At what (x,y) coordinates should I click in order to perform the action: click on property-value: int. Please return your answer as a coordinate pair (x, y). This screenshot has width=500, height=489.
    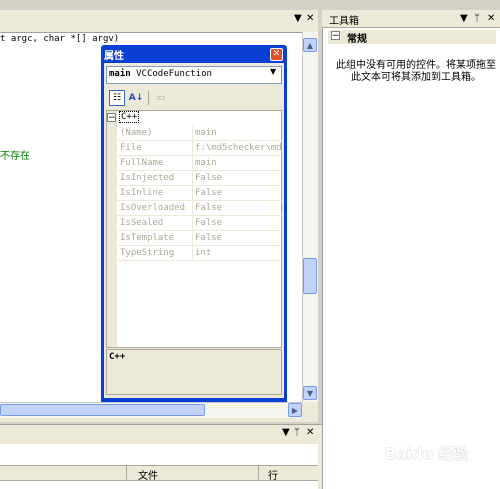
    Looking at the image, I should click on (238, 253).